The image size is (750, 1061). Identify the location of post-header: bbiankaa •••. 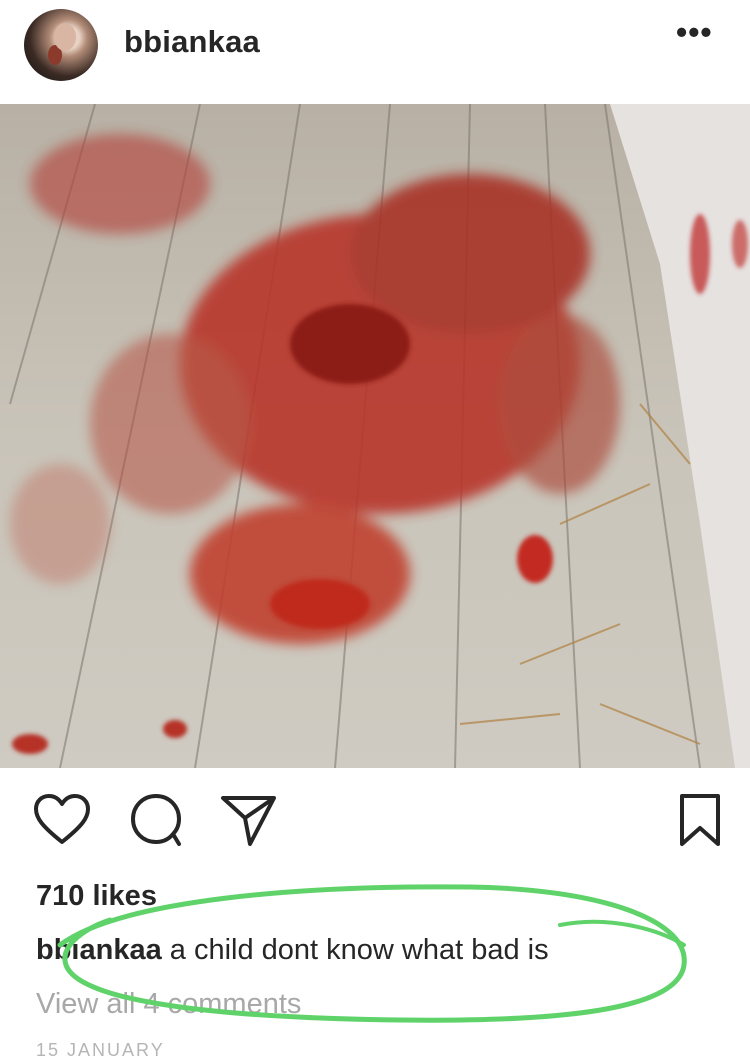
(375, 52).